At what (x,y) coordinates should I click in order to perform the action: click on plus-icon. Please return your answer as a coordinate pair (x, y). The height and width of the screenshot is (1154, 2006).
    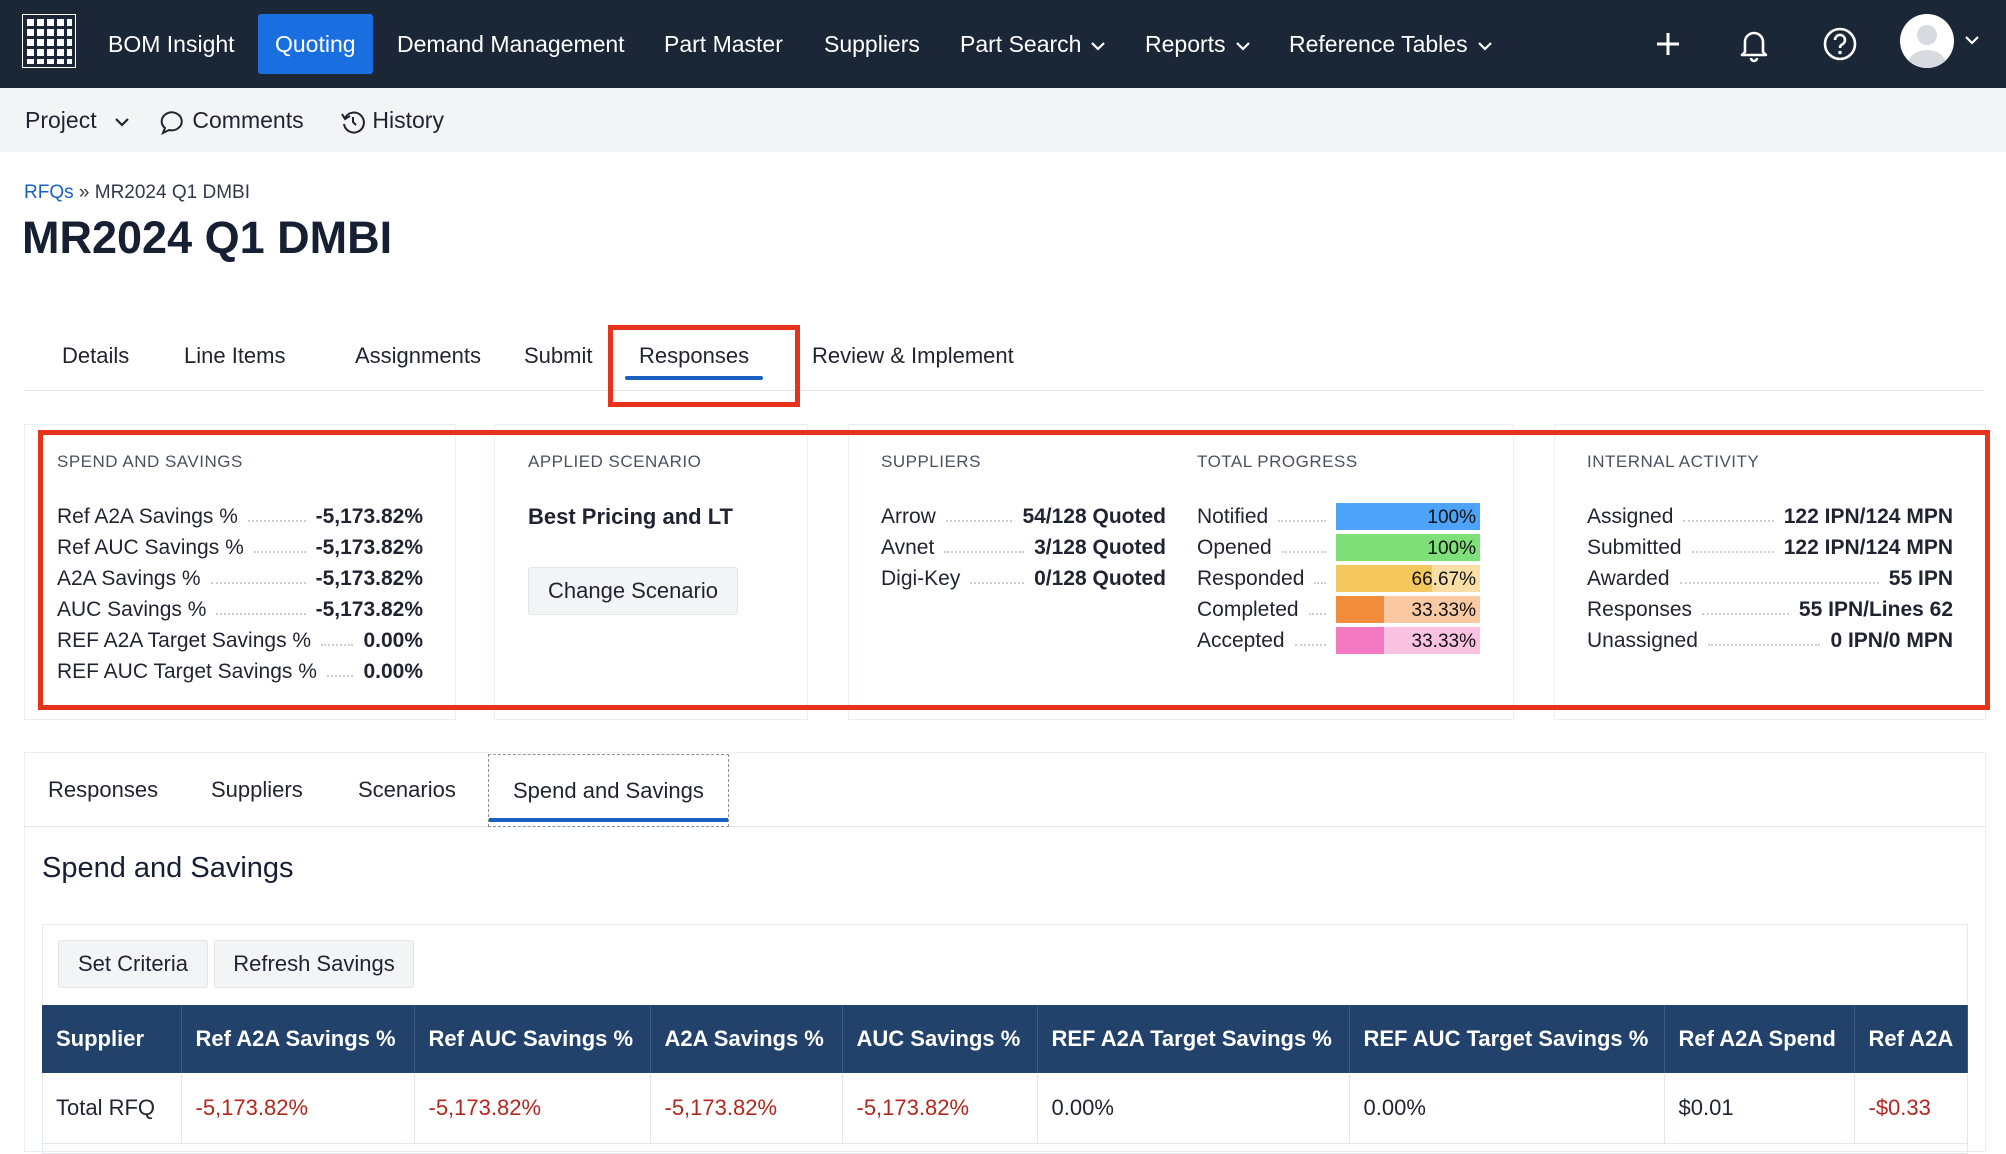
    Looking at the image, I should click on (1668, 44).